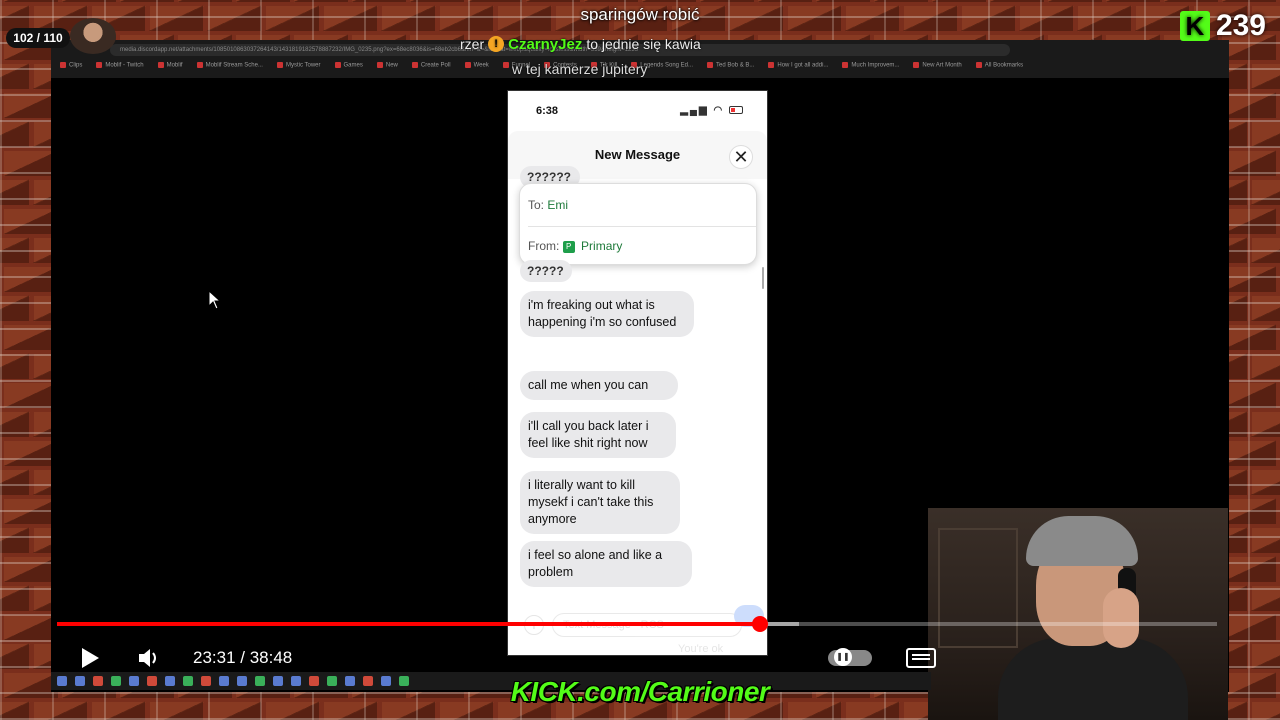 This screenshot has width=1280, height=720. What do you see at coordinates (271, 657) in the screenshot?
I see `duration: 38:48` at bounding box center [271, 657].